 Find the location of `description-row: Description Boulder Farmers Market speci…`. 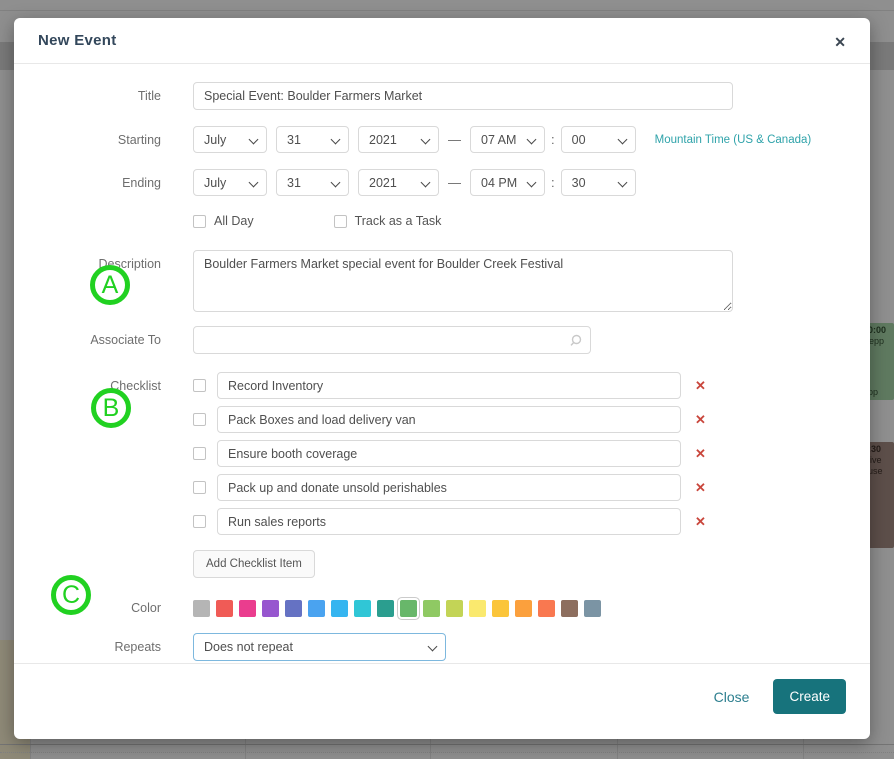

description-row: Description Boulder Farmers Market speci… is located at coordinates (442, 281).